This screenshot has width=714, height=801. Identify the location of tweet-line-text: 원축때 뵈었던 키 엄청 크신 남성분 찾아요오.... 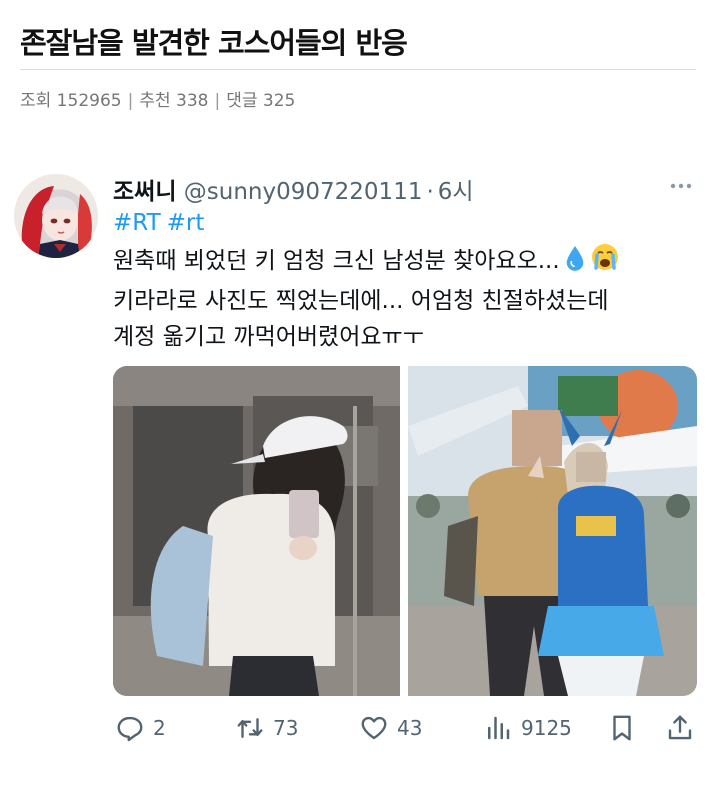
(336, 261).